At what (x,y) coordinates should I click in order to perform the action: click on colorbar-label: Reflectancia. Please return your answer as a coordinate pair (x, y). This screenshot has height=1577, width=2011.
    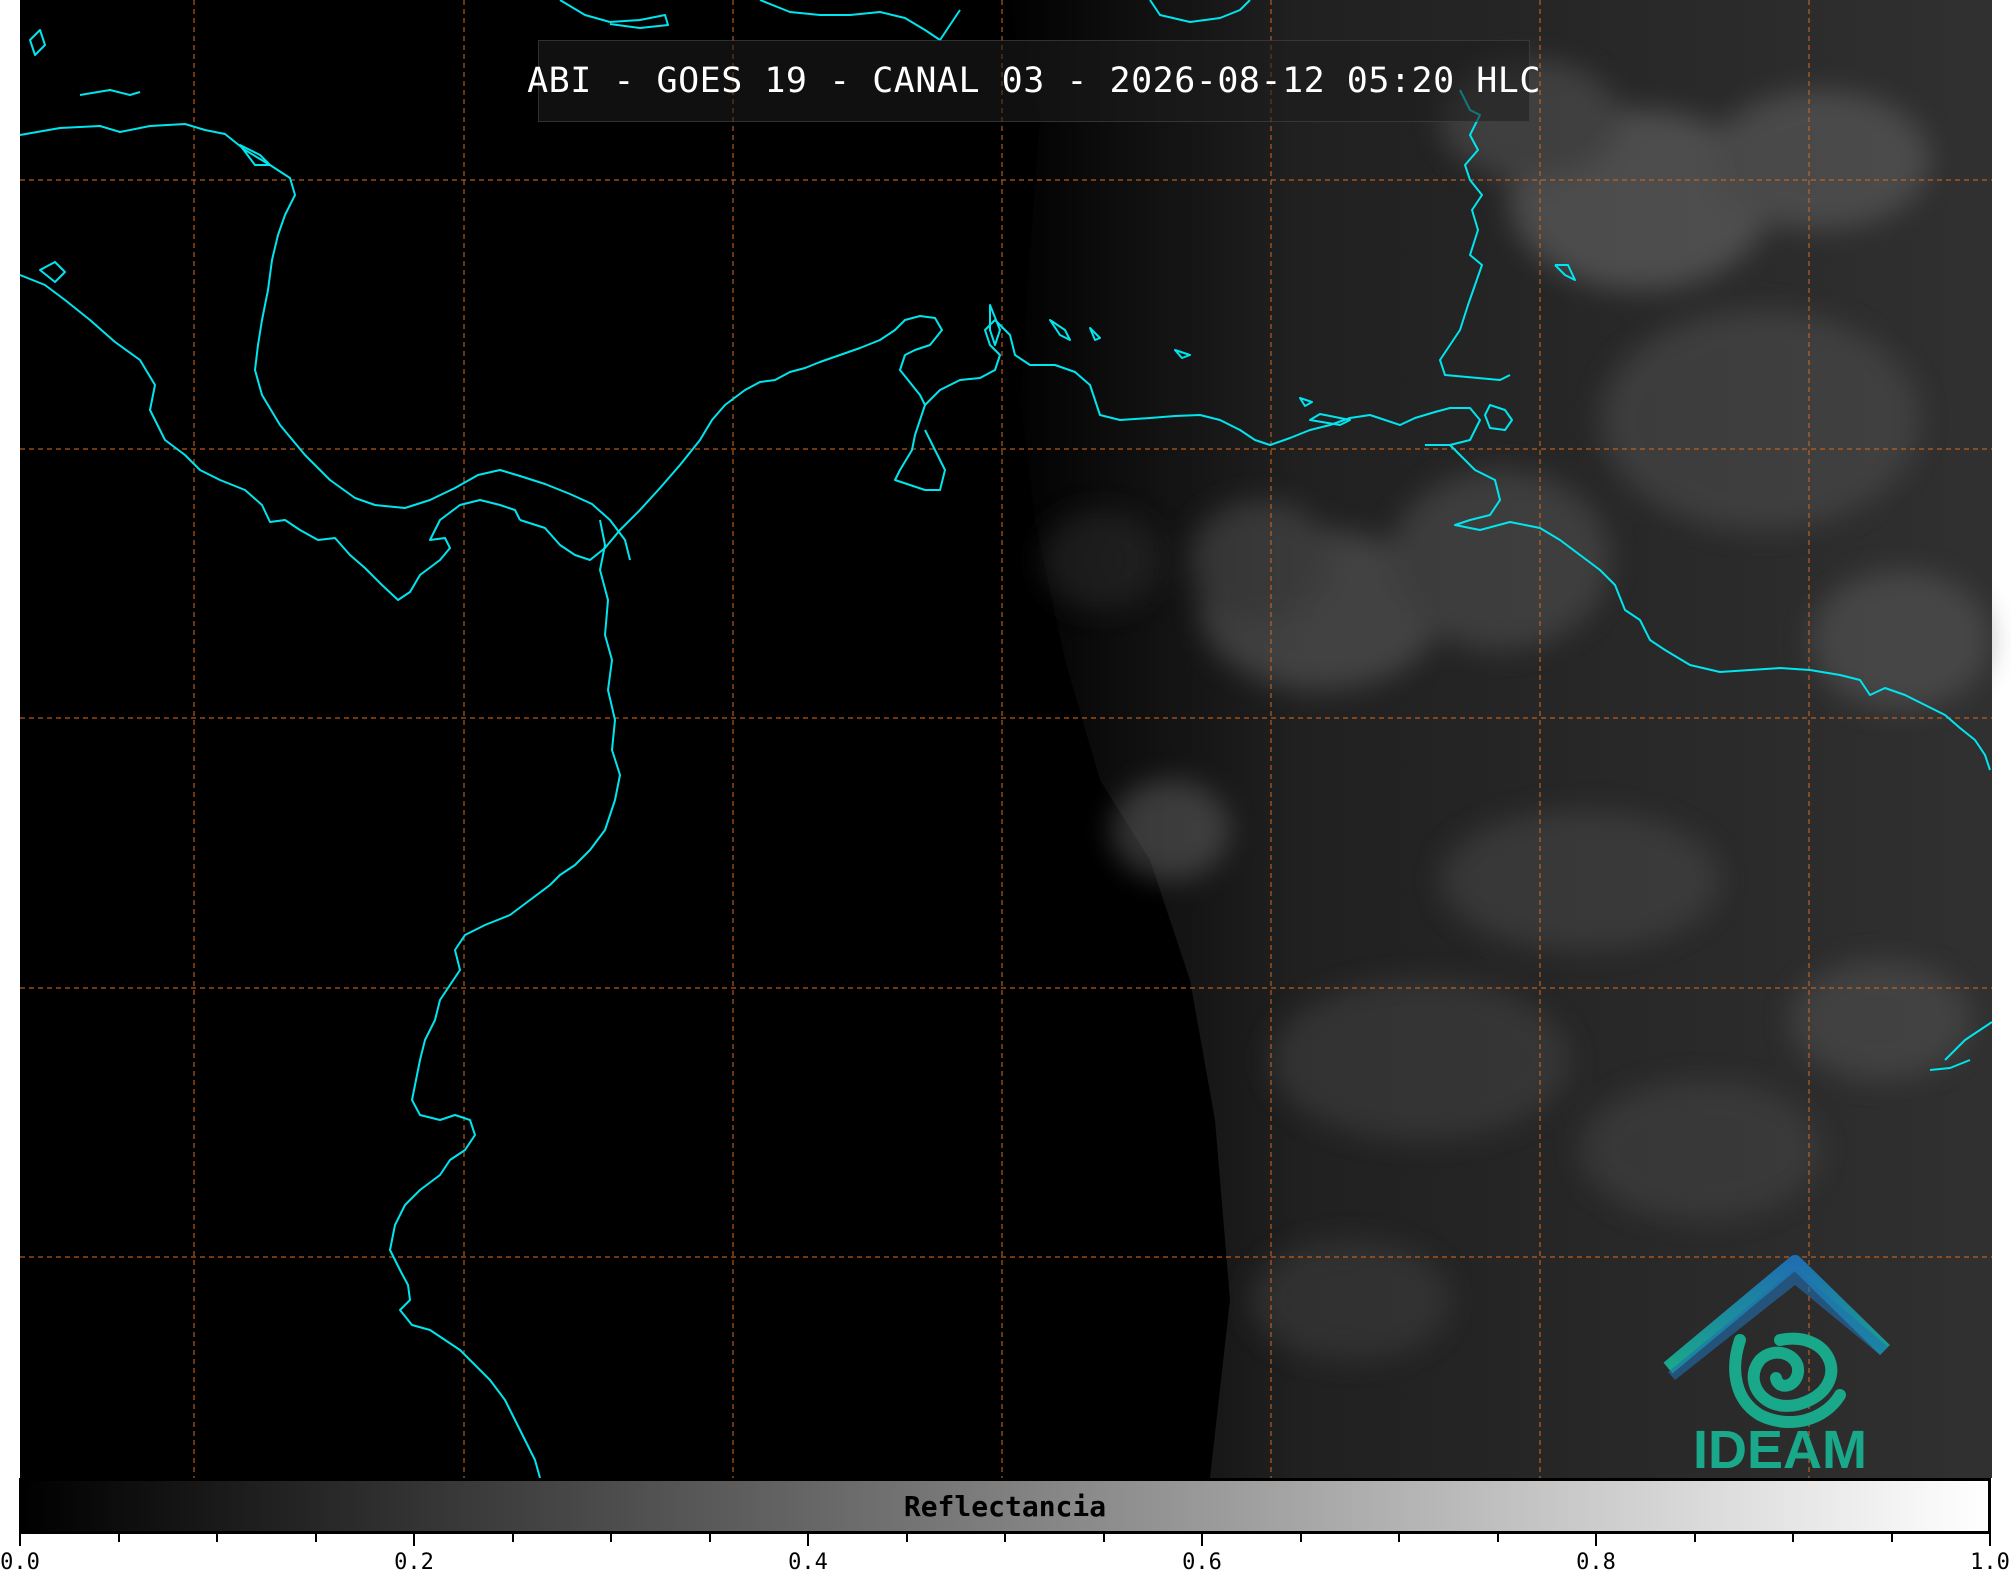
    Looking at the image, I should click on (1005, 1506).